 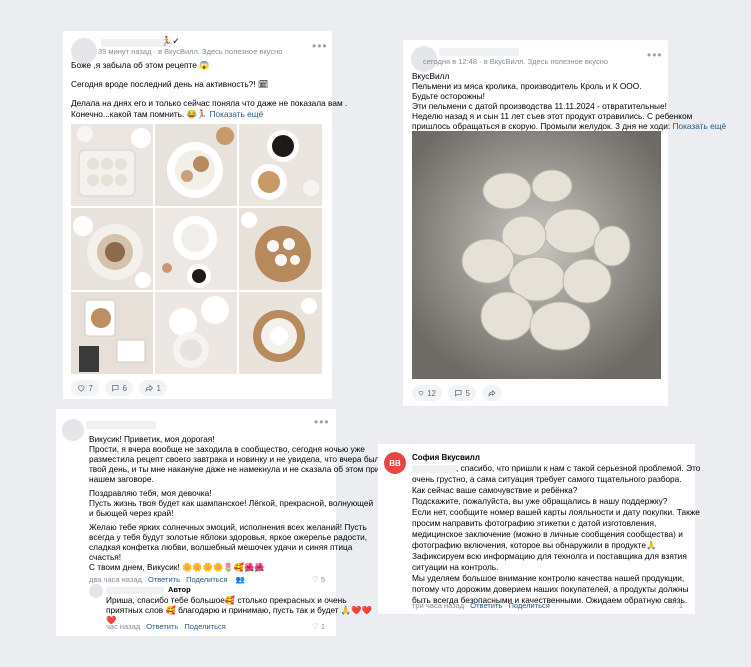 I want to click on like-count: 12, so click(x=431, y=393).